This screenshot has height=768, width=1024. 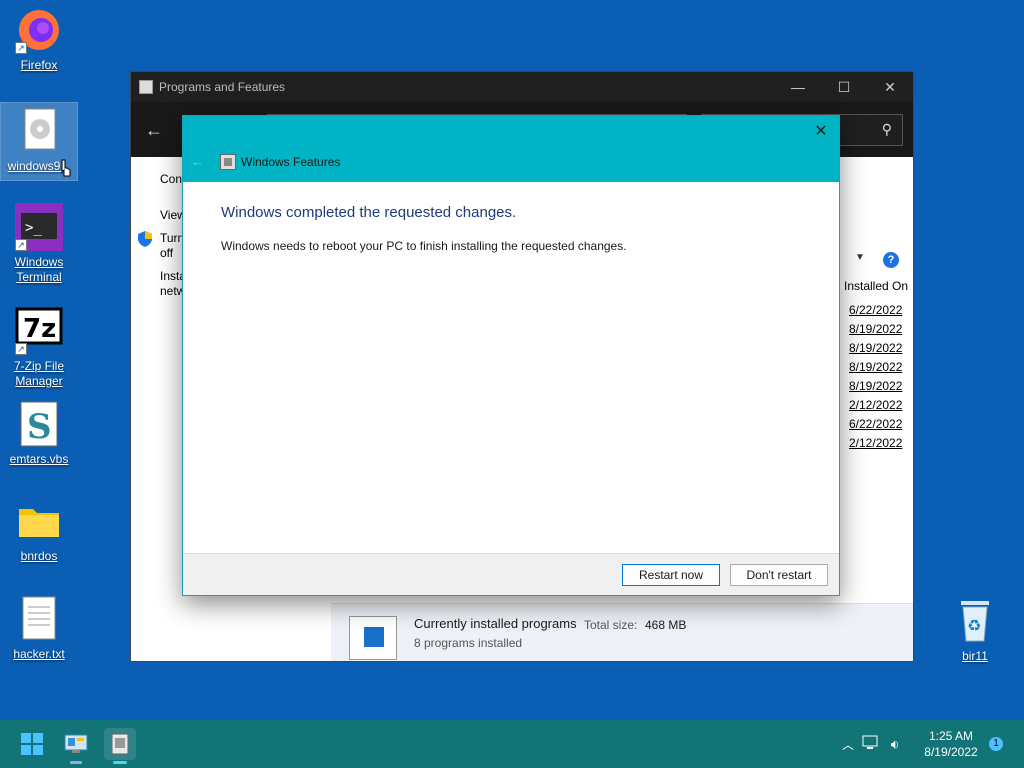 What do you see at coordinates (495, 623) in the screenshot?
I see `summary-title: Currently installed programs` at bounding box center [495, 623].